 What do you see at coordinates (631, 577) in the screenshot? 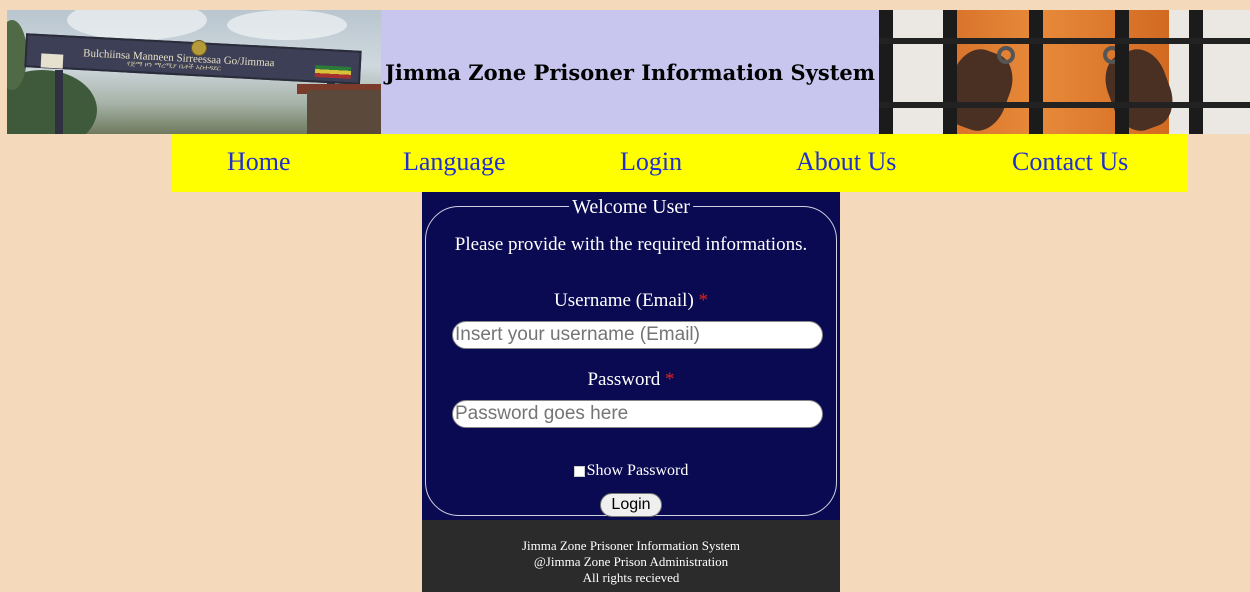
I see `footer-line-rights: All rights recieved` at bounding box center [631, 577].